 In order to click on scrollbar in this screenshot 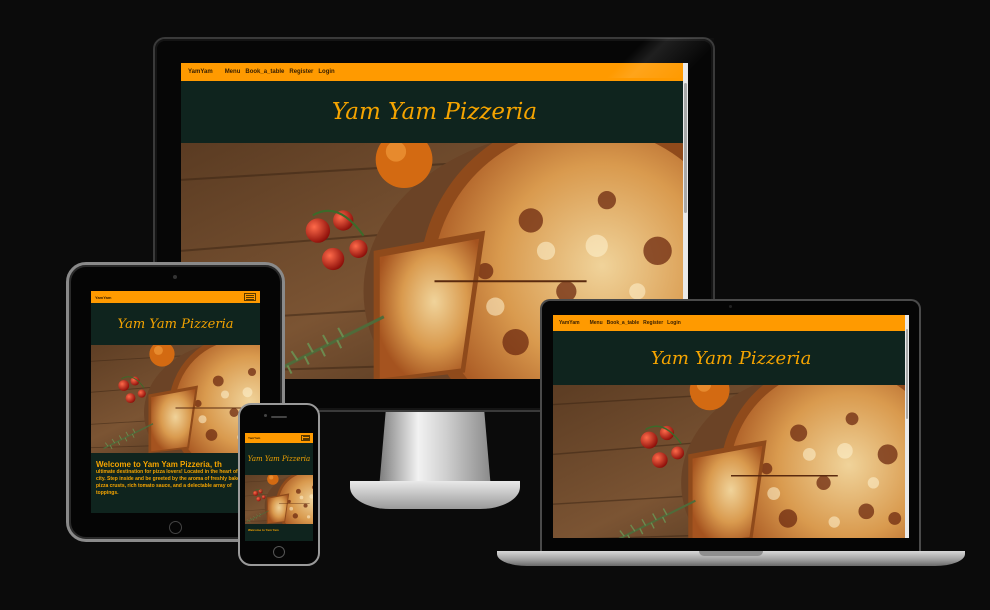, I will do `click(907, 426)`.